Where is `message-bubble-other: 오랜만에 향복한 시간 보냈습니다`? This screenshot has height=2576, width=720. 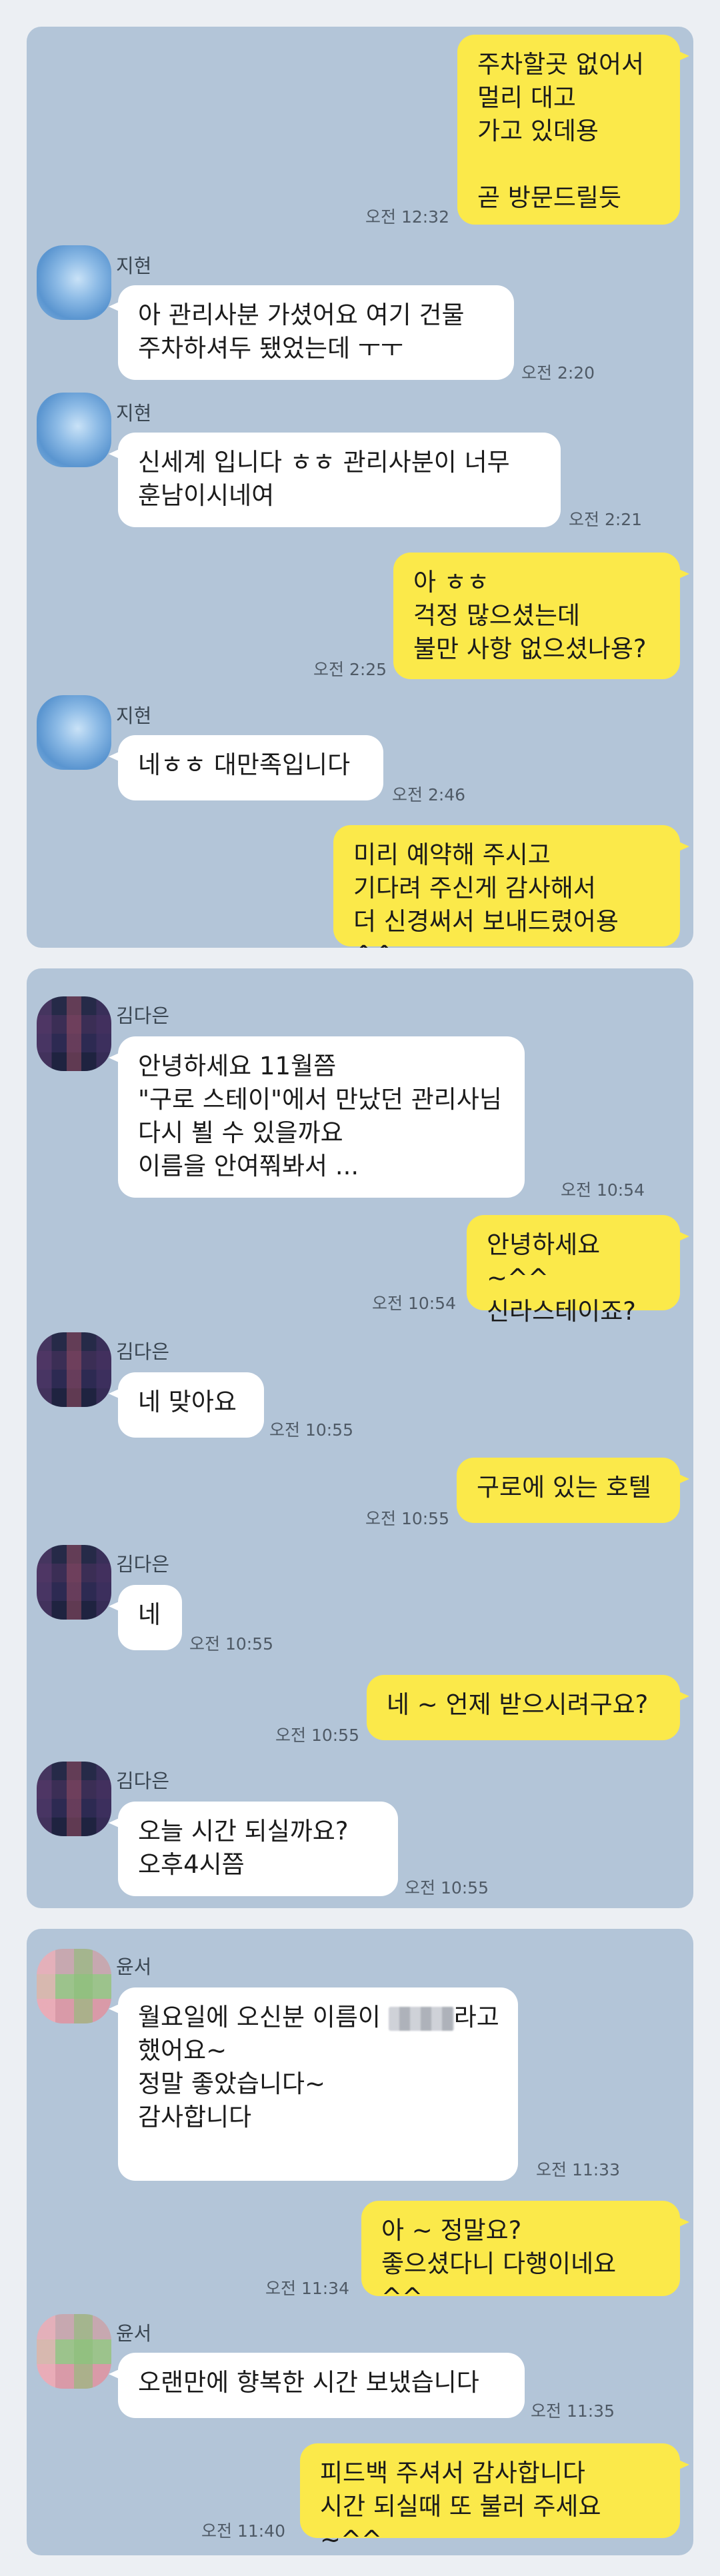
message-bubble-other: 오랜만에 향복한 시간 보냈습니다 is located at coordinates (317, 2386).